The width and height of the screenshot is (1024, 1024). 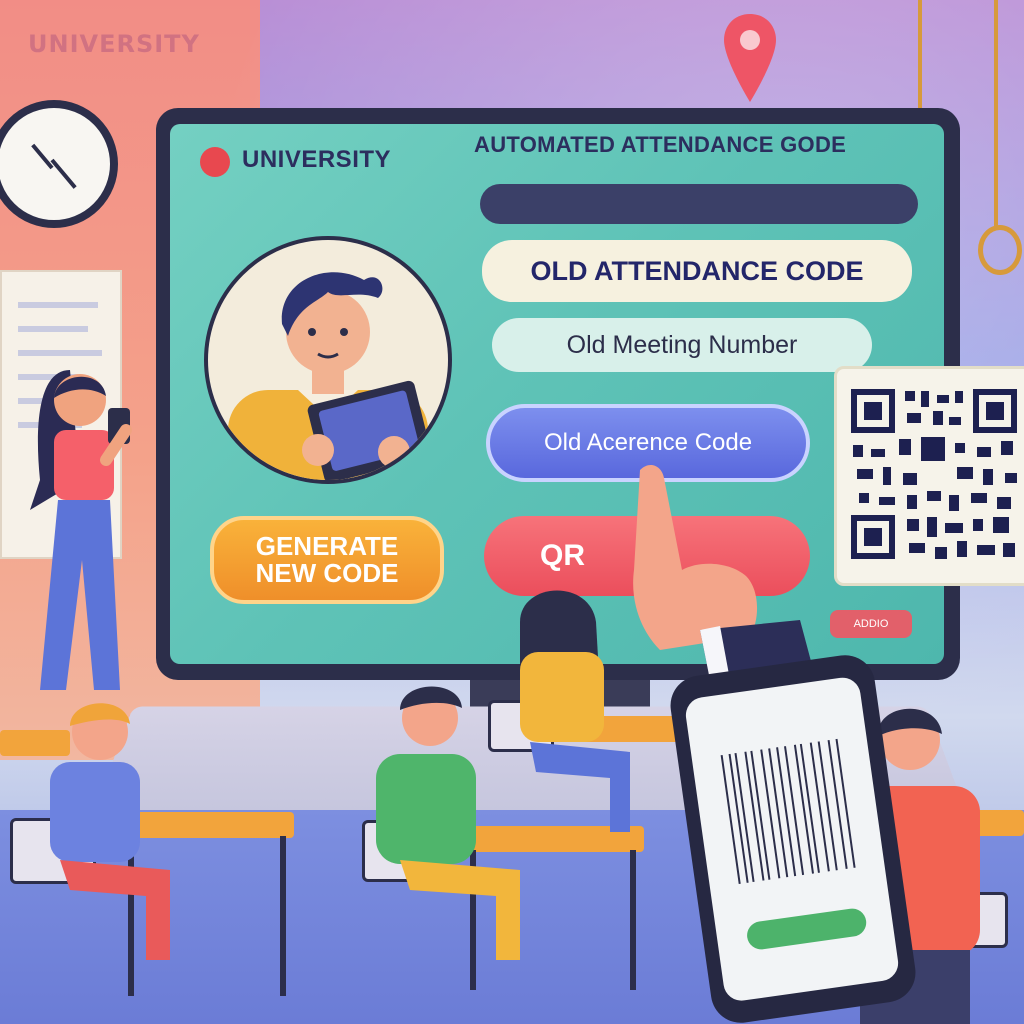 I want to click on meeting-number-label: Old Meeting Number, so click(x=682, y=344).